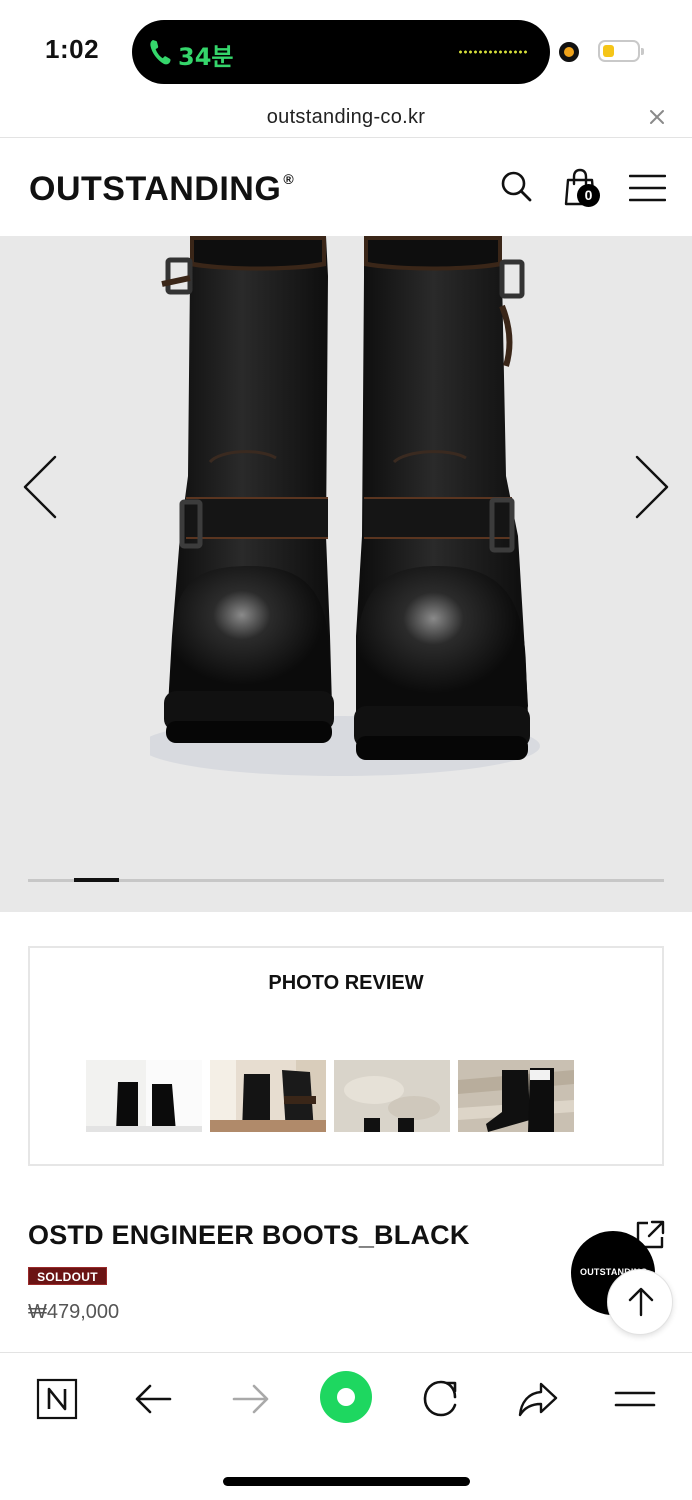 This screenshot has height=1500, width=692. Describe the element at coordinates (346, 1426) in the screenshot. I see `browser-toolbar` at that location.